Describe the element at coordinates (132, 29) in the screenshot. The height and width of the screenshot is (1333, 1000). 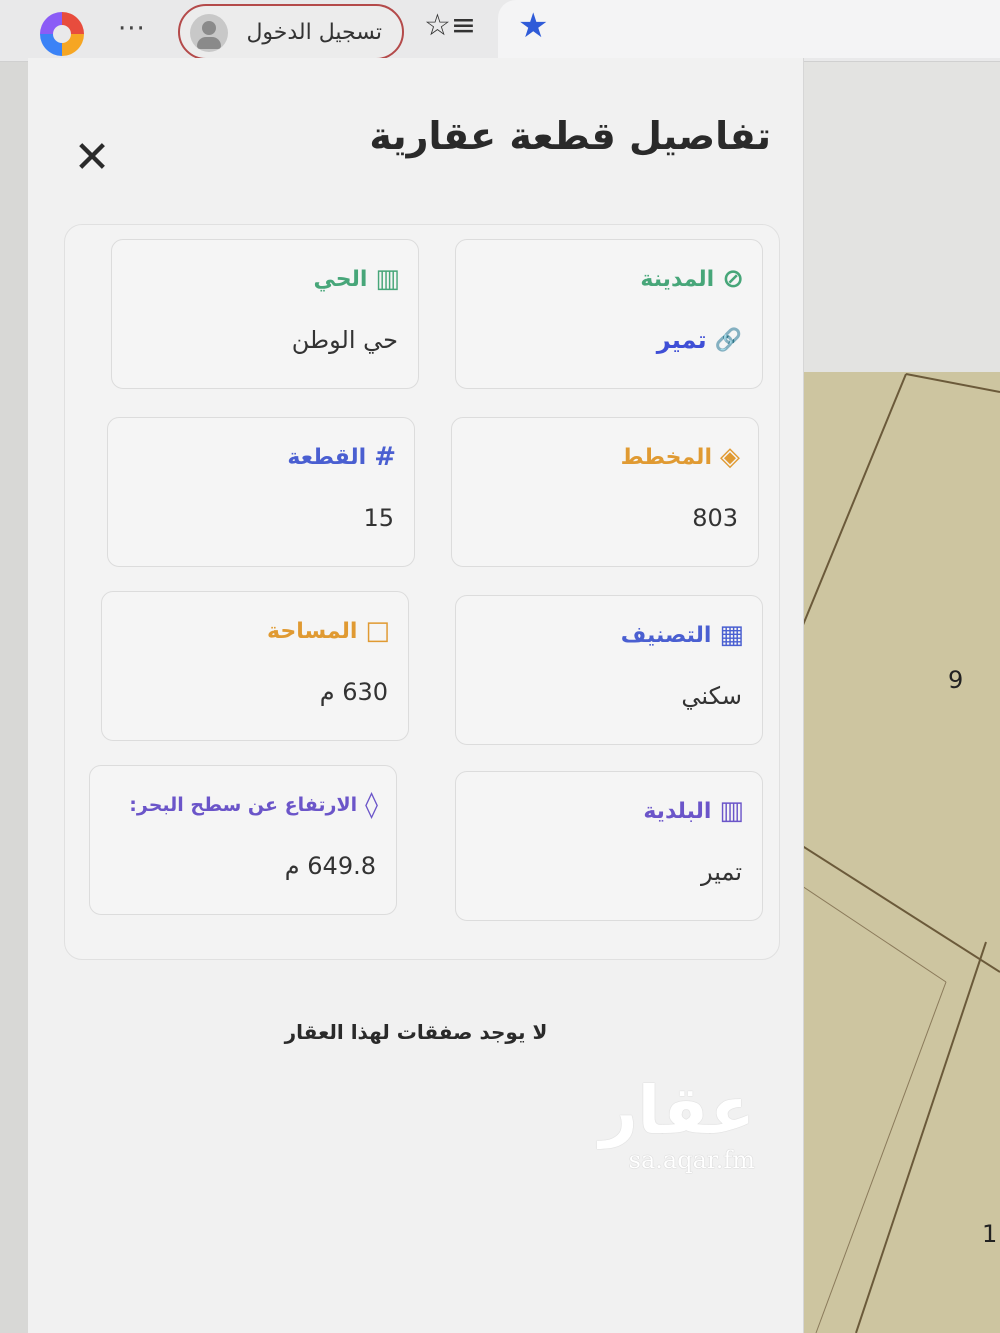
I see `more-options-button: ···` at that location.